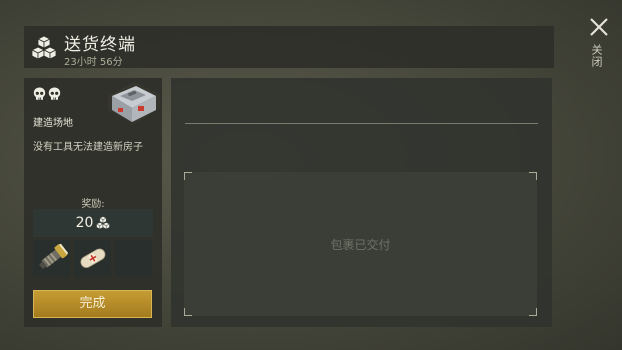 The image size is (622, 350). Describe the element at coordinates (134, 103) in the screenshot. I see `toolbox-icon` at that location.